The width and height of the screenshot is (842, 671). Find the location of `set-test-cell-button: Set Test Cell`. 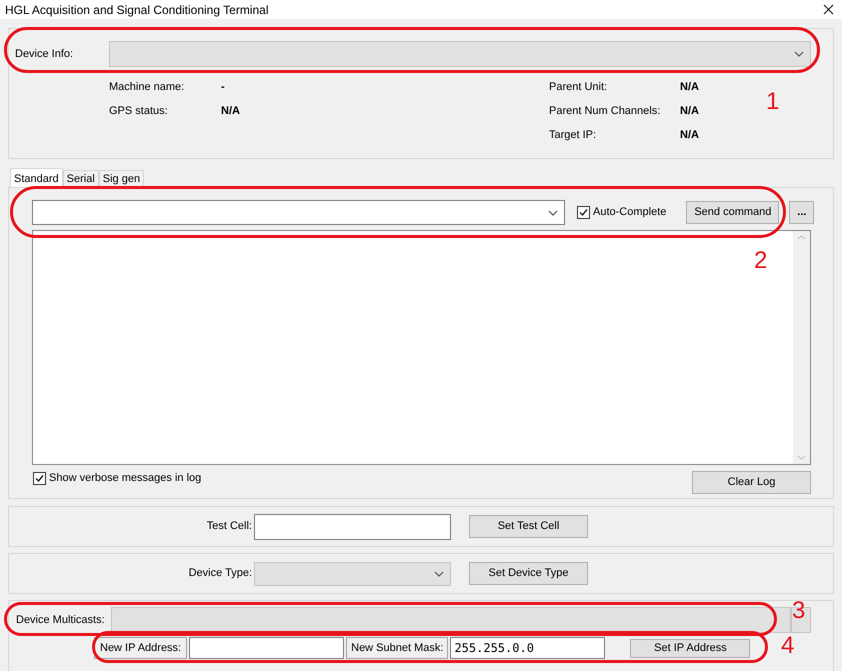

set-test-cell-button: Set Test Cell is located at coordinates (528, 526).